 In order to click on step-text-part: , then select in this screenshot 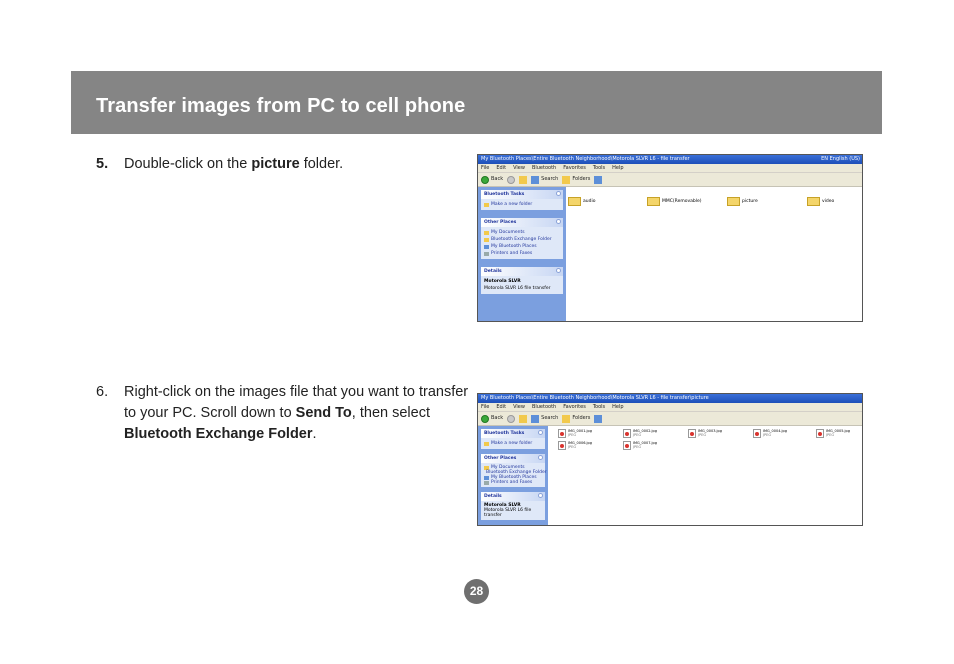, I will do `click(390, 413)`.